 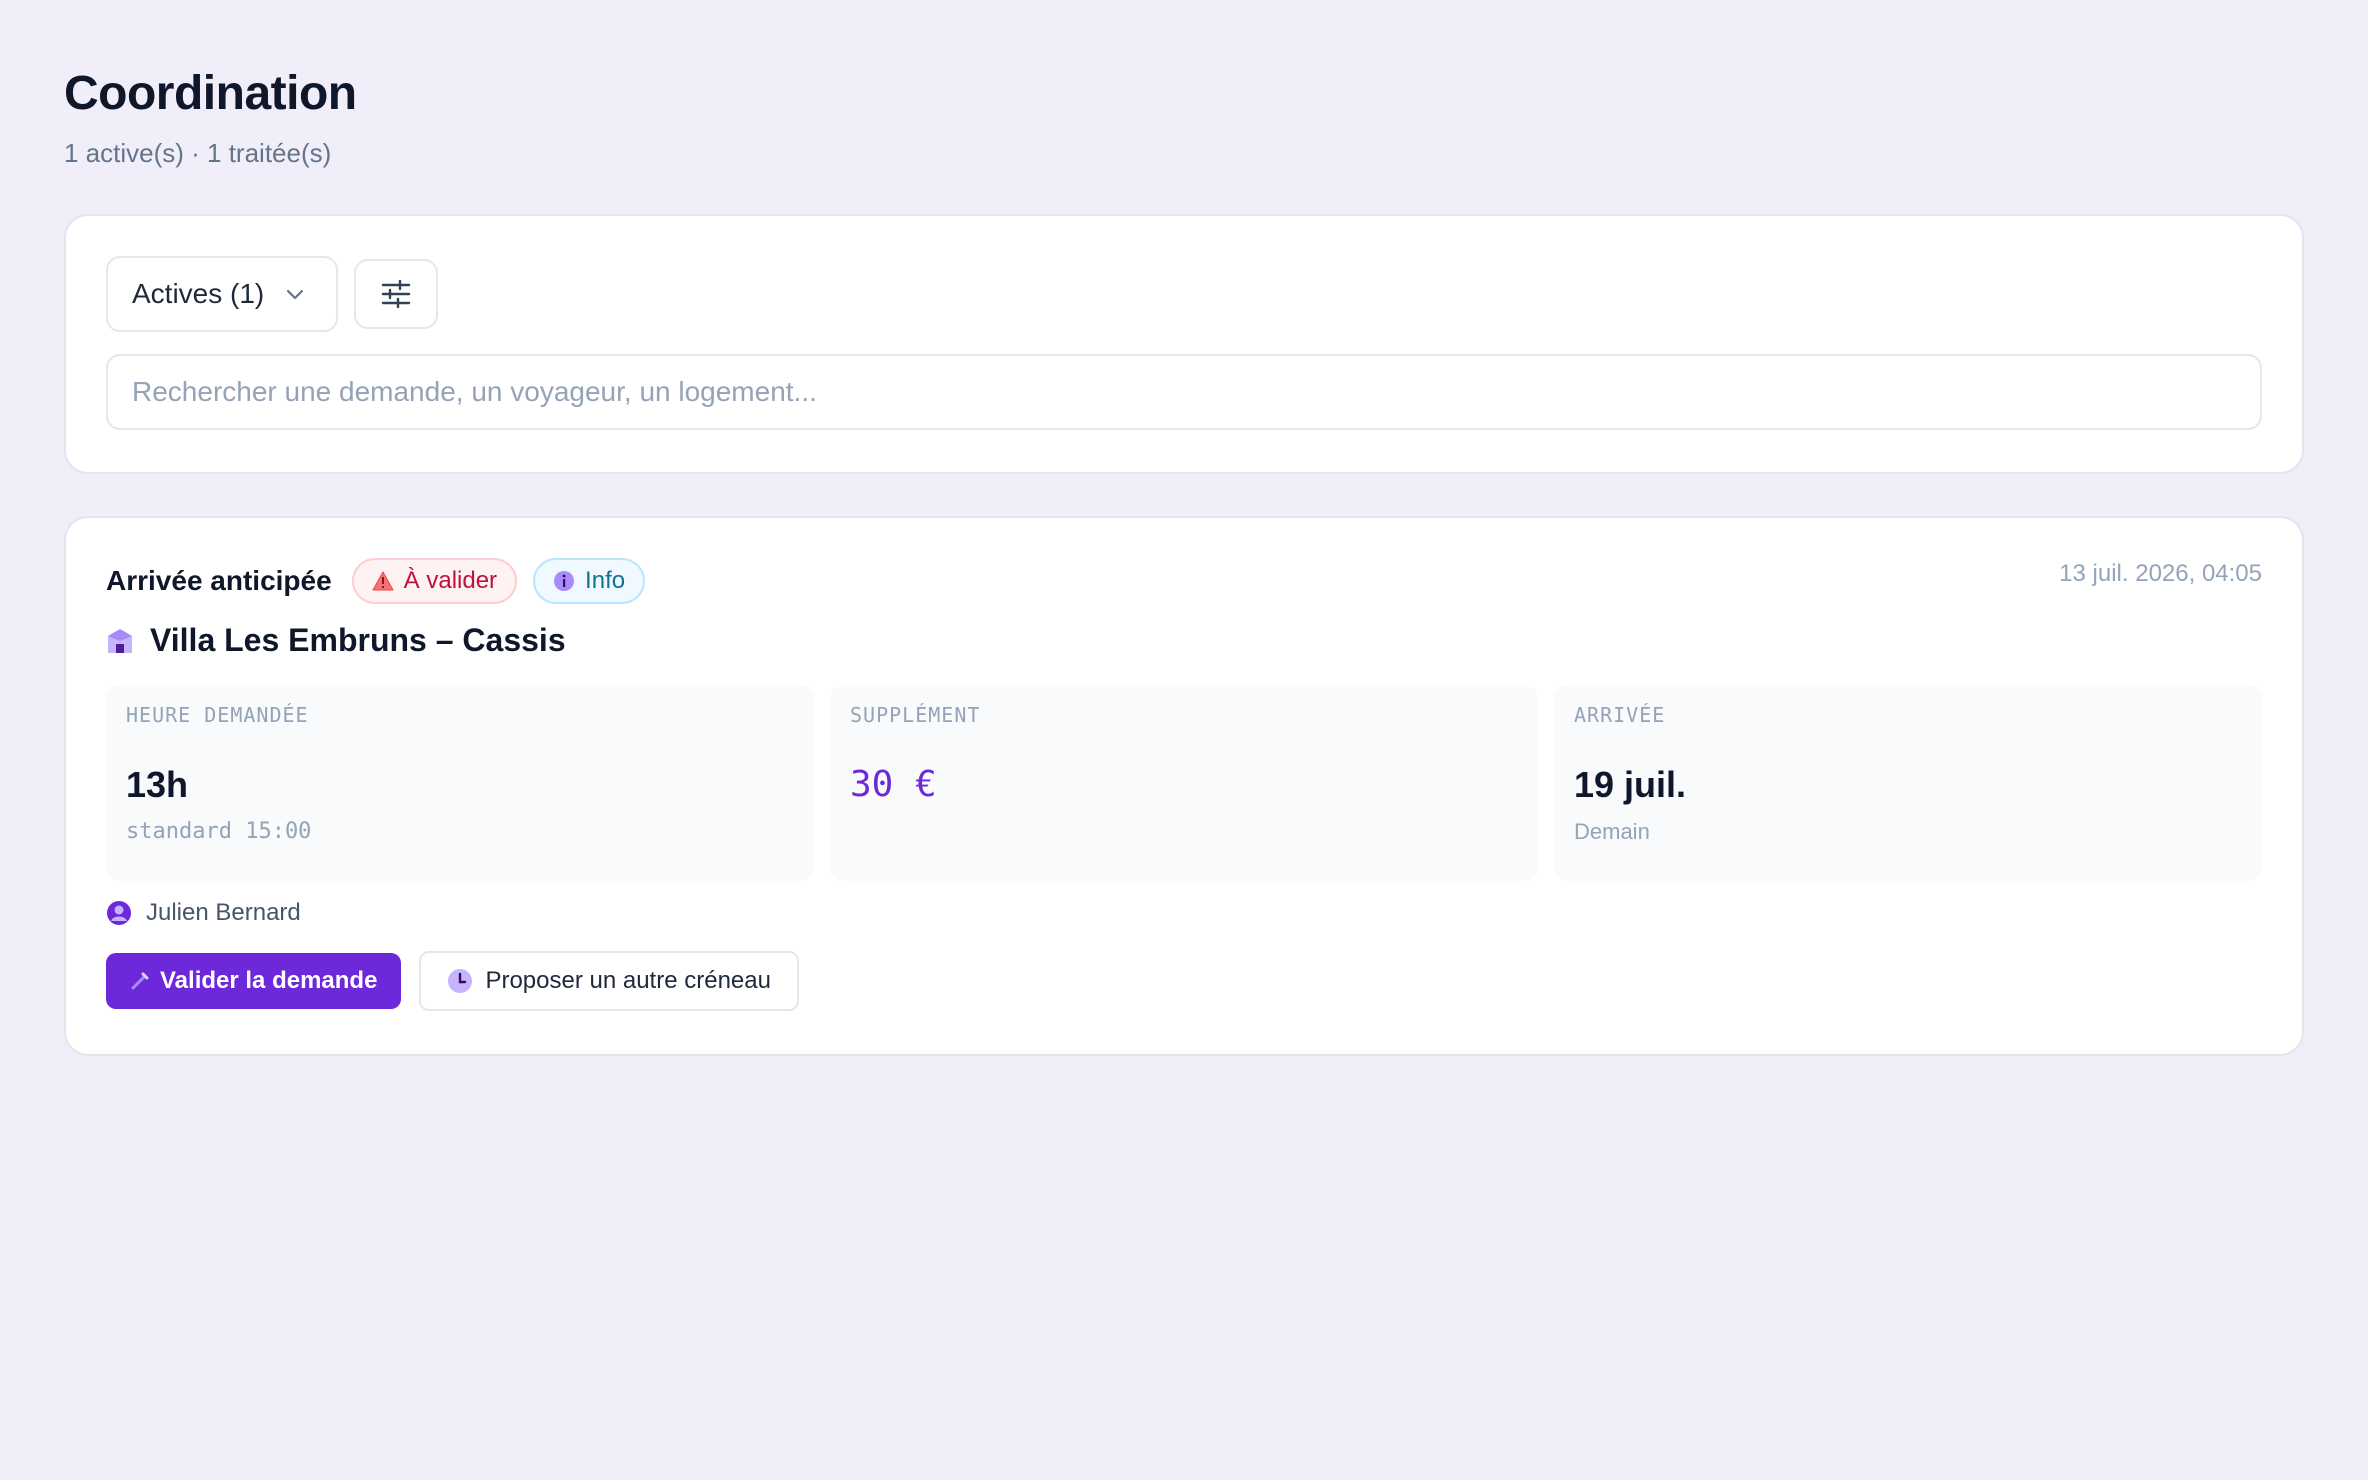 I want to click on stat-label: HEURE DEMANDÉE, so click(x=217, y=715).